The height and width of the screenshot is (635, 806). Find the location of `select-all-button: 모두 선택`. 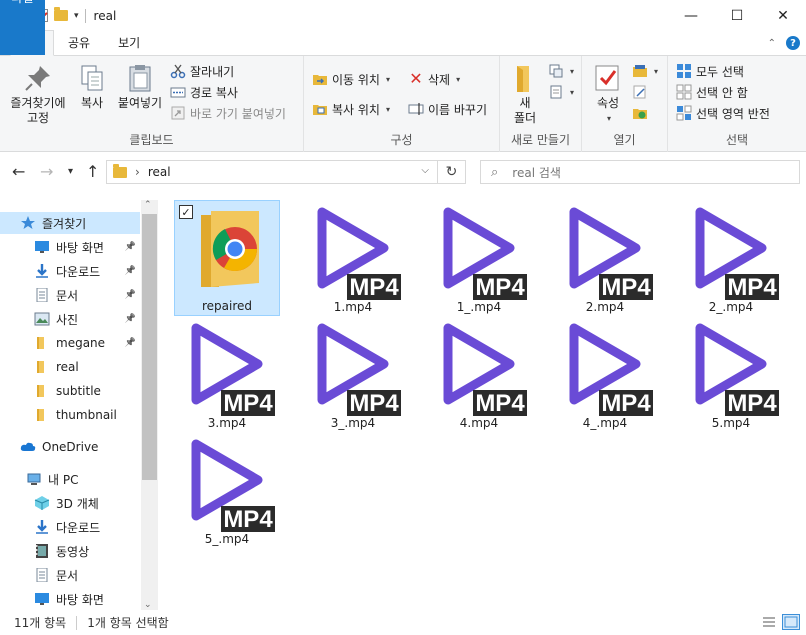

select-all-button: 모두 선택 is located at coordinates (710, 71).